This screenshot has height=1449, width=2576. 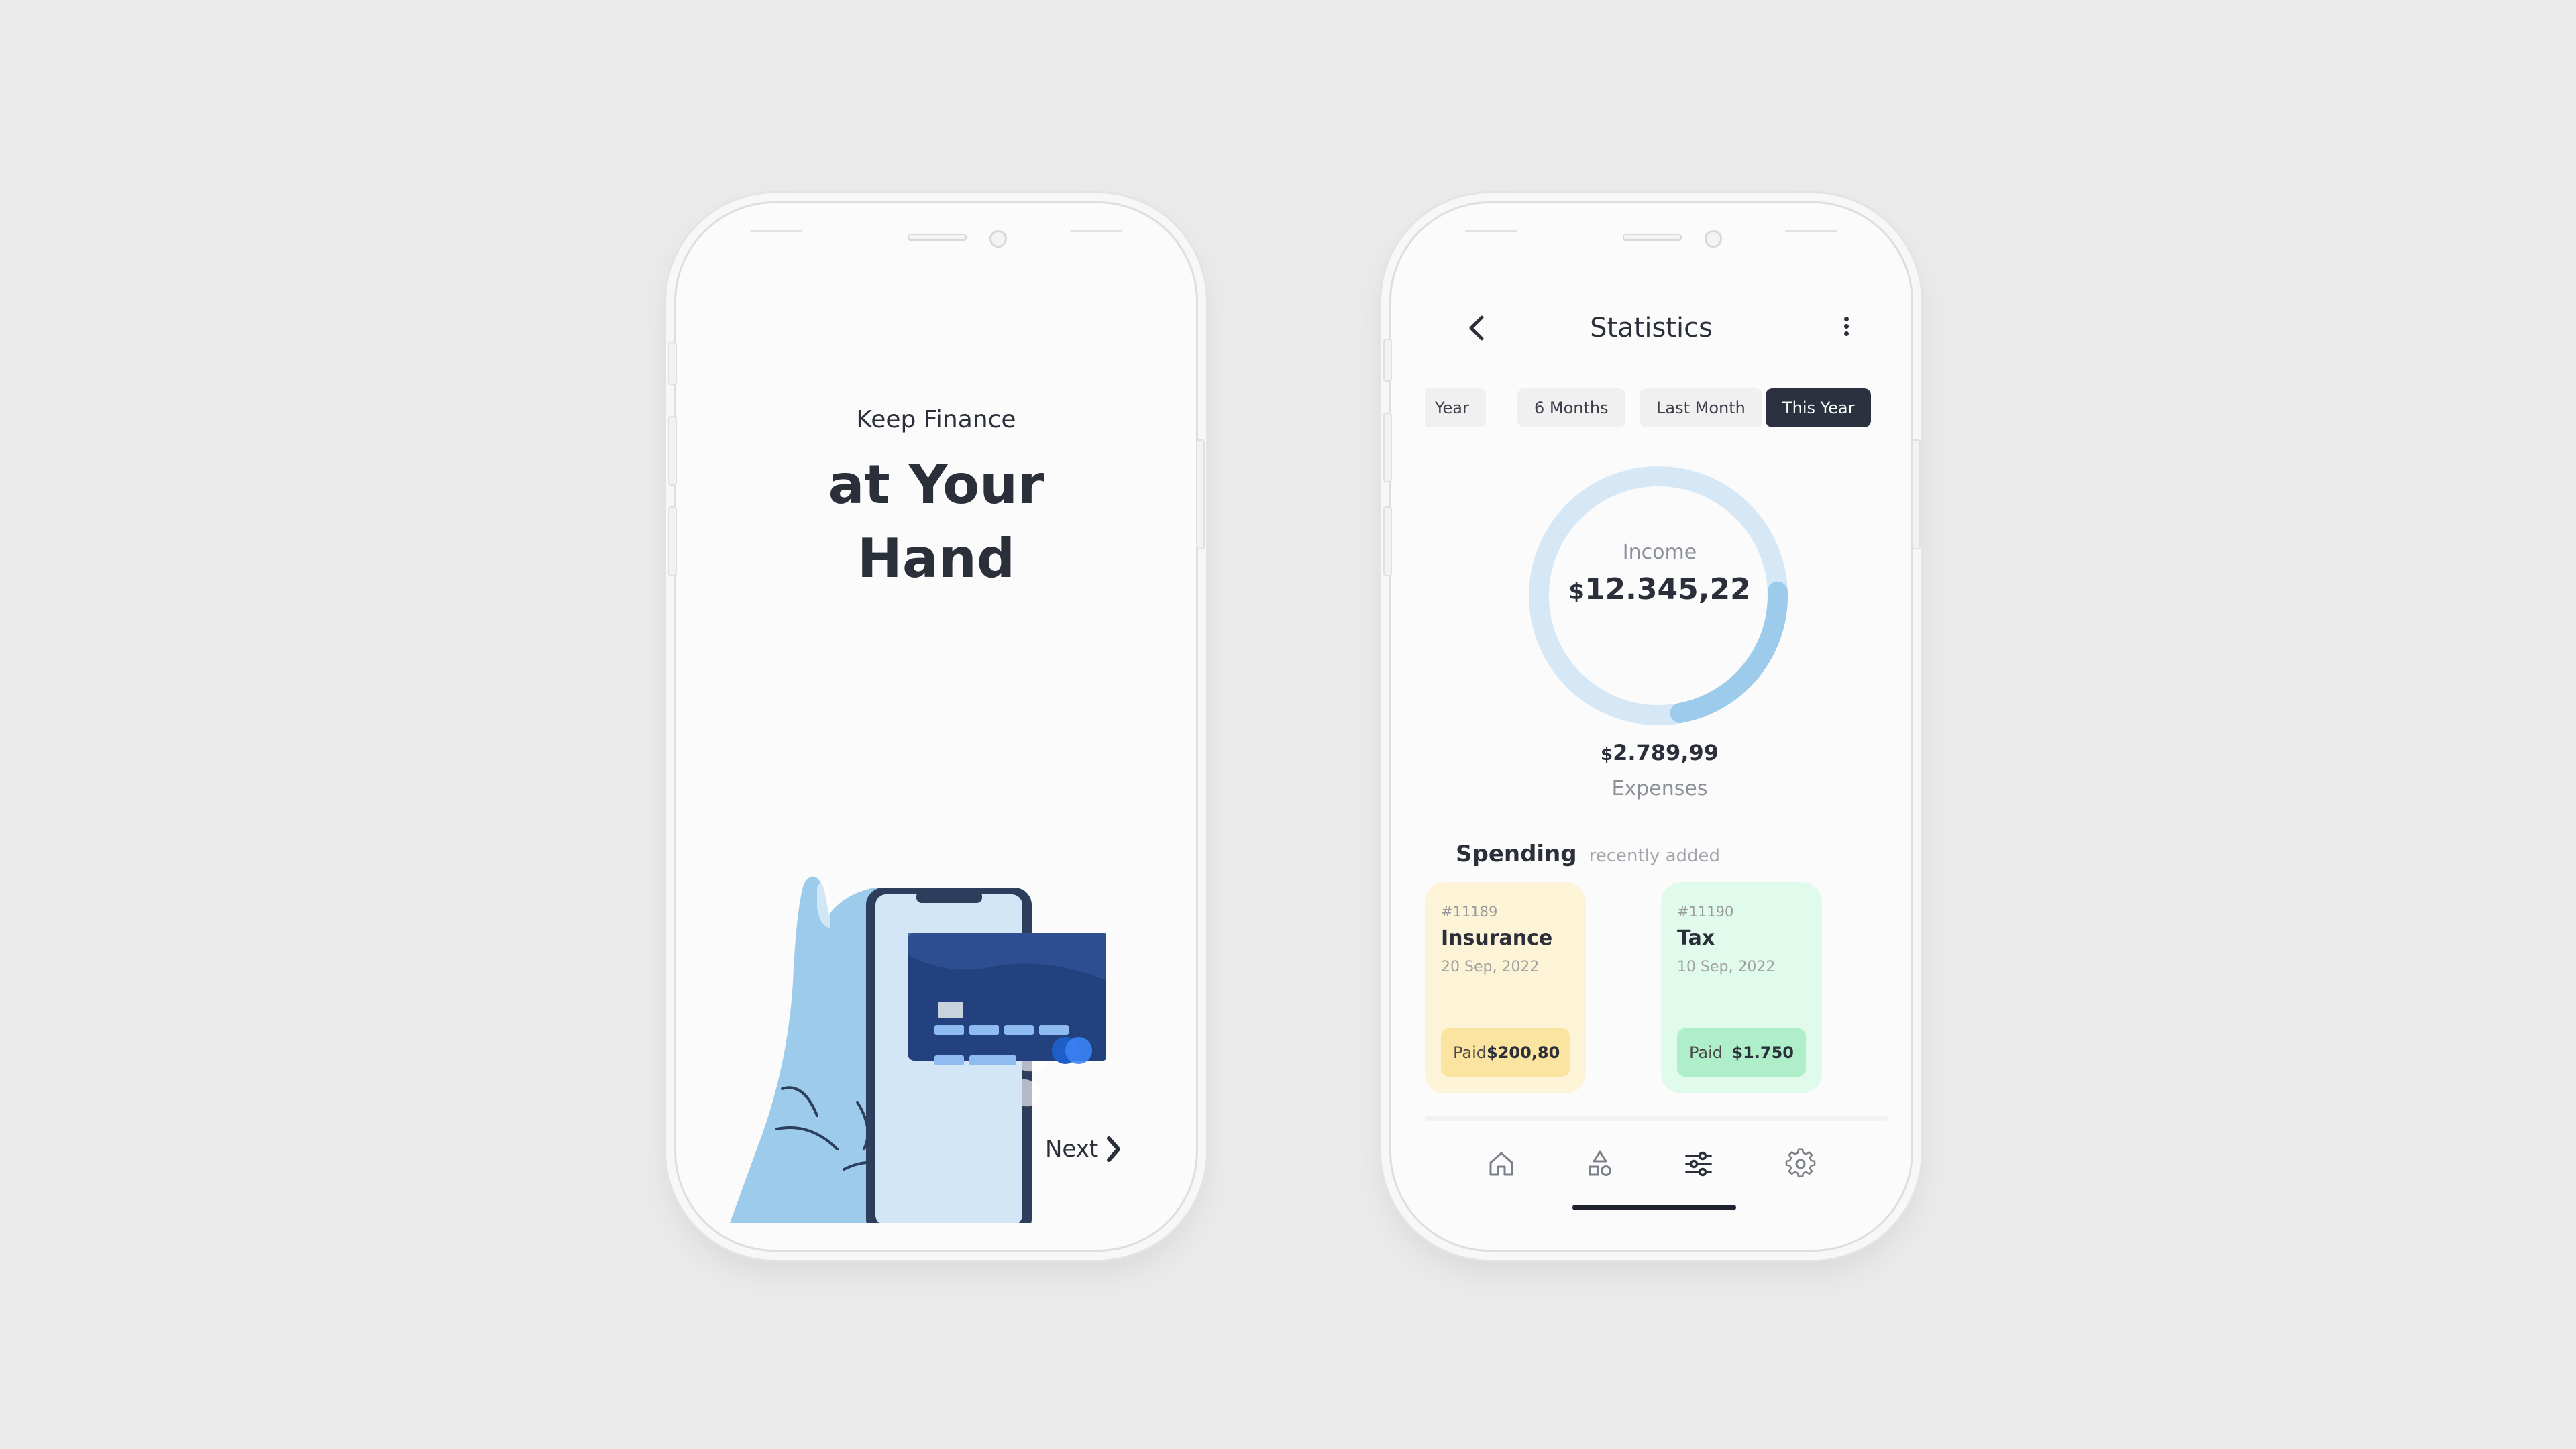 What do you see at coordinates (1516, 854) in the screenshot?
I see `spending-title: Spending` at bounding box center [1516, 854].